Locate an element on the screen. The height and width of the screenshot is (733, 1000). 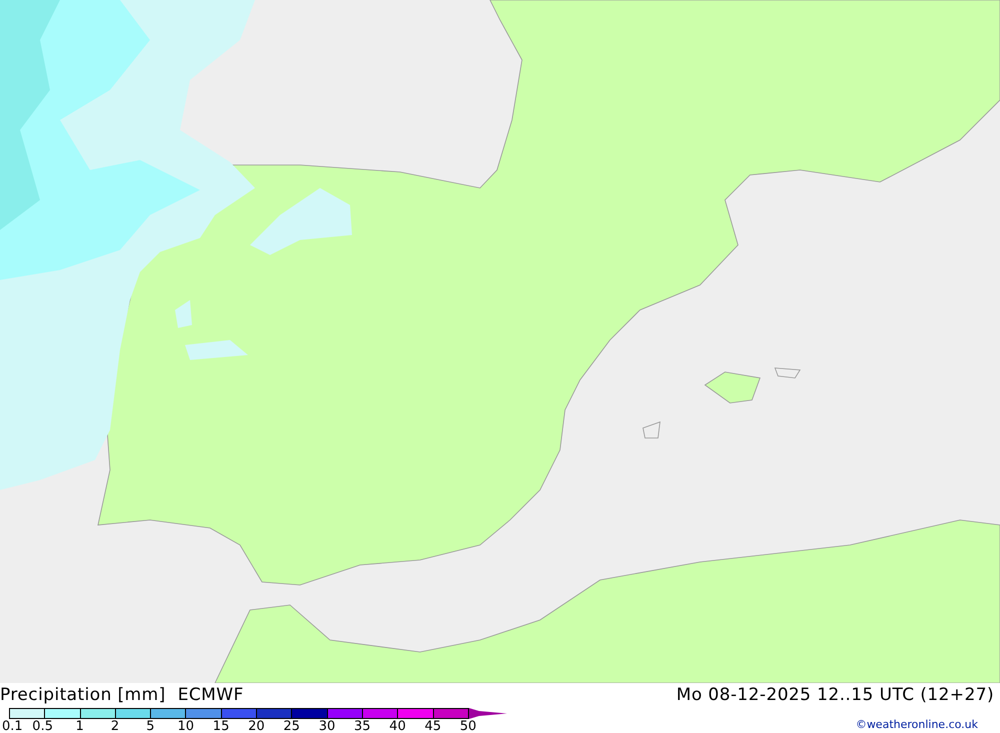
legend-label: 15 is located at coordinates (221, 726).